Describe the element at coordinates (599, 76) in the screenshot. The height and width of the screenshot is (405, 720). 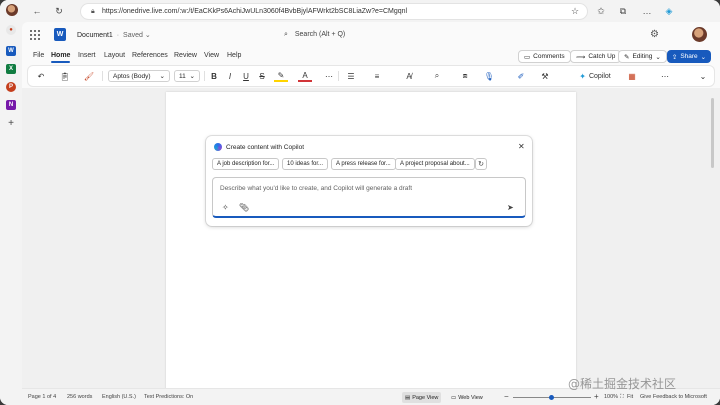
I see `copilot-label: Copilot` at that location.